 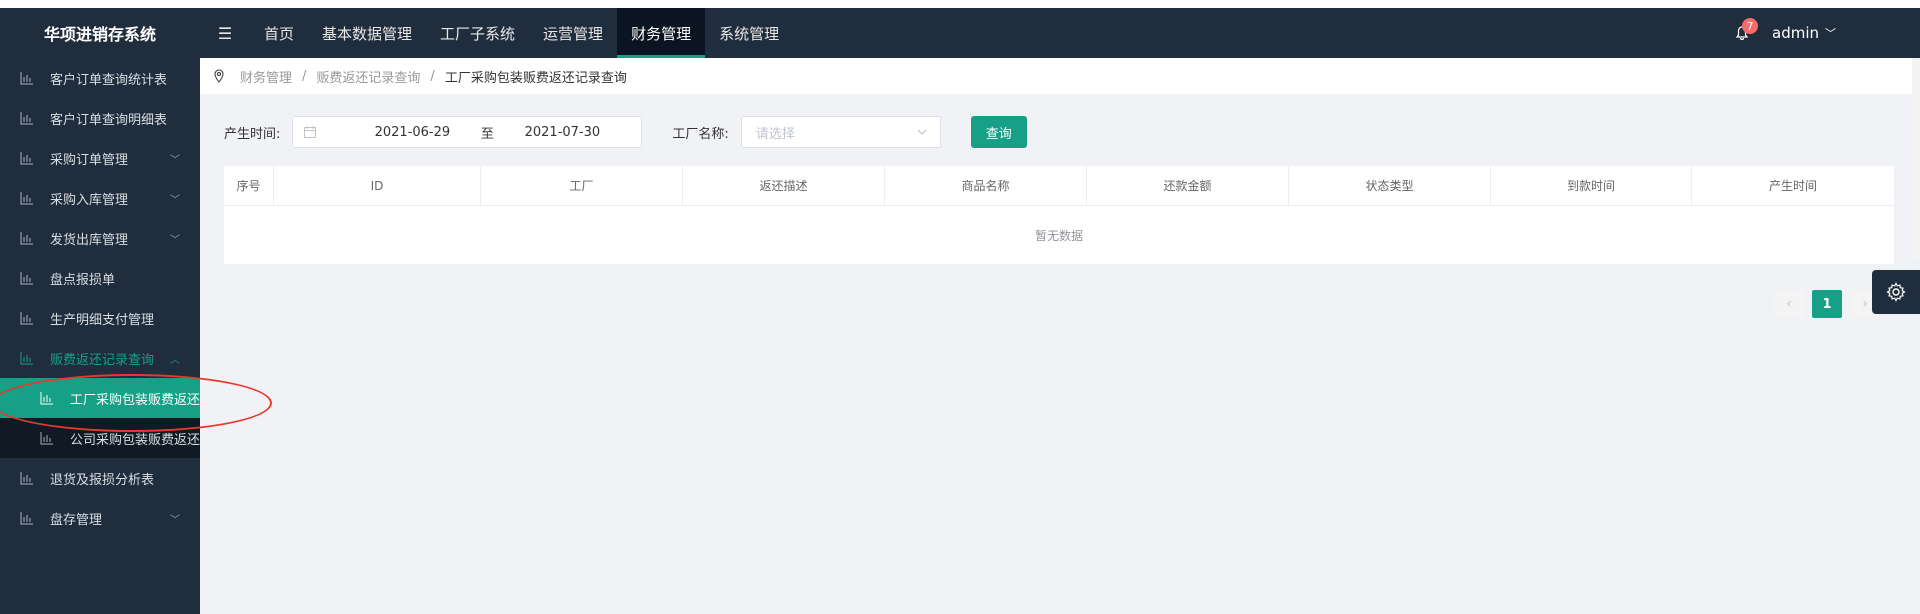 I want to click on date-label: 产生时间:, so click(x=252, y=134).